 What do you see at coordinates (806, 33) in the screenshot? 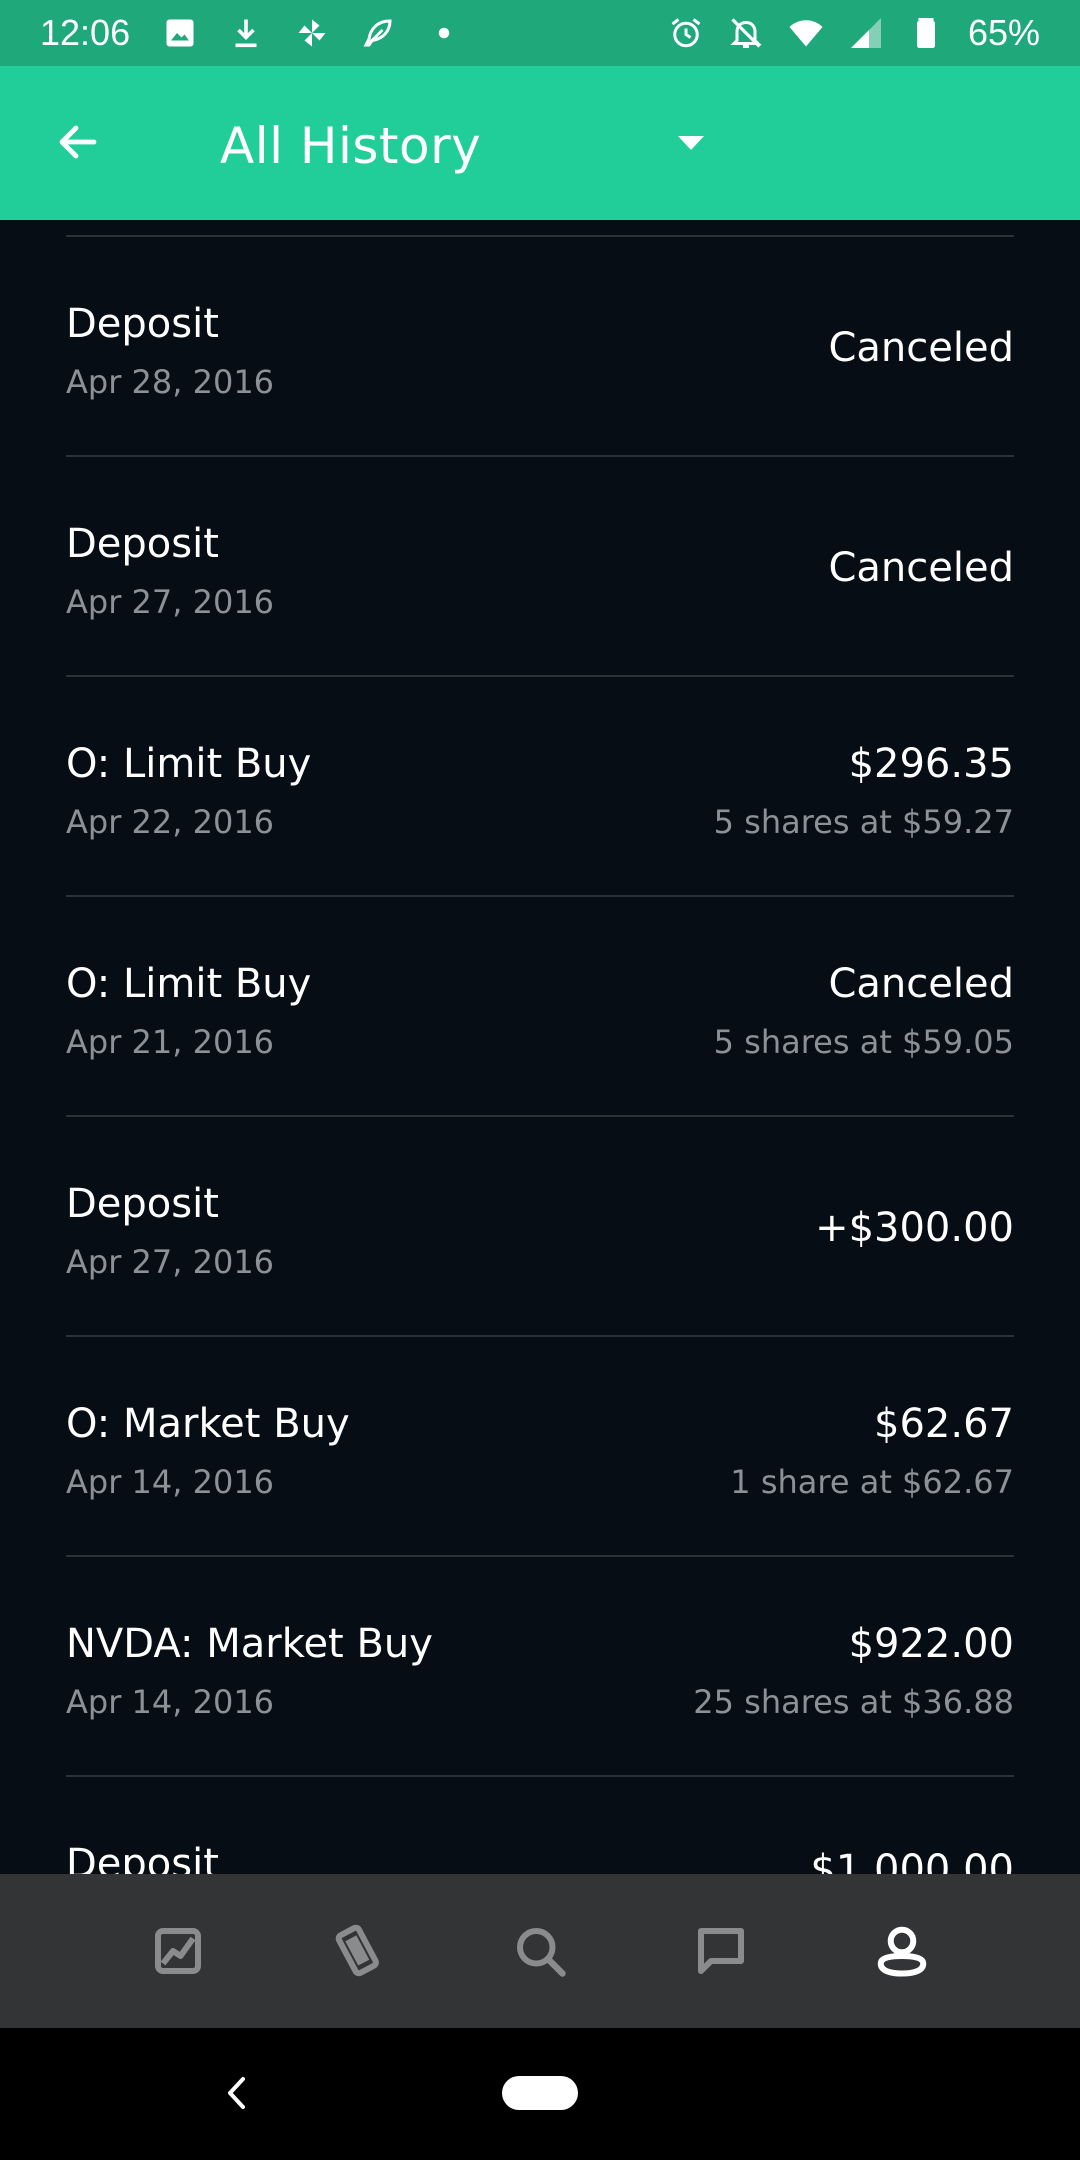
I see `wifi-icon` at bounding box center [806, 33].